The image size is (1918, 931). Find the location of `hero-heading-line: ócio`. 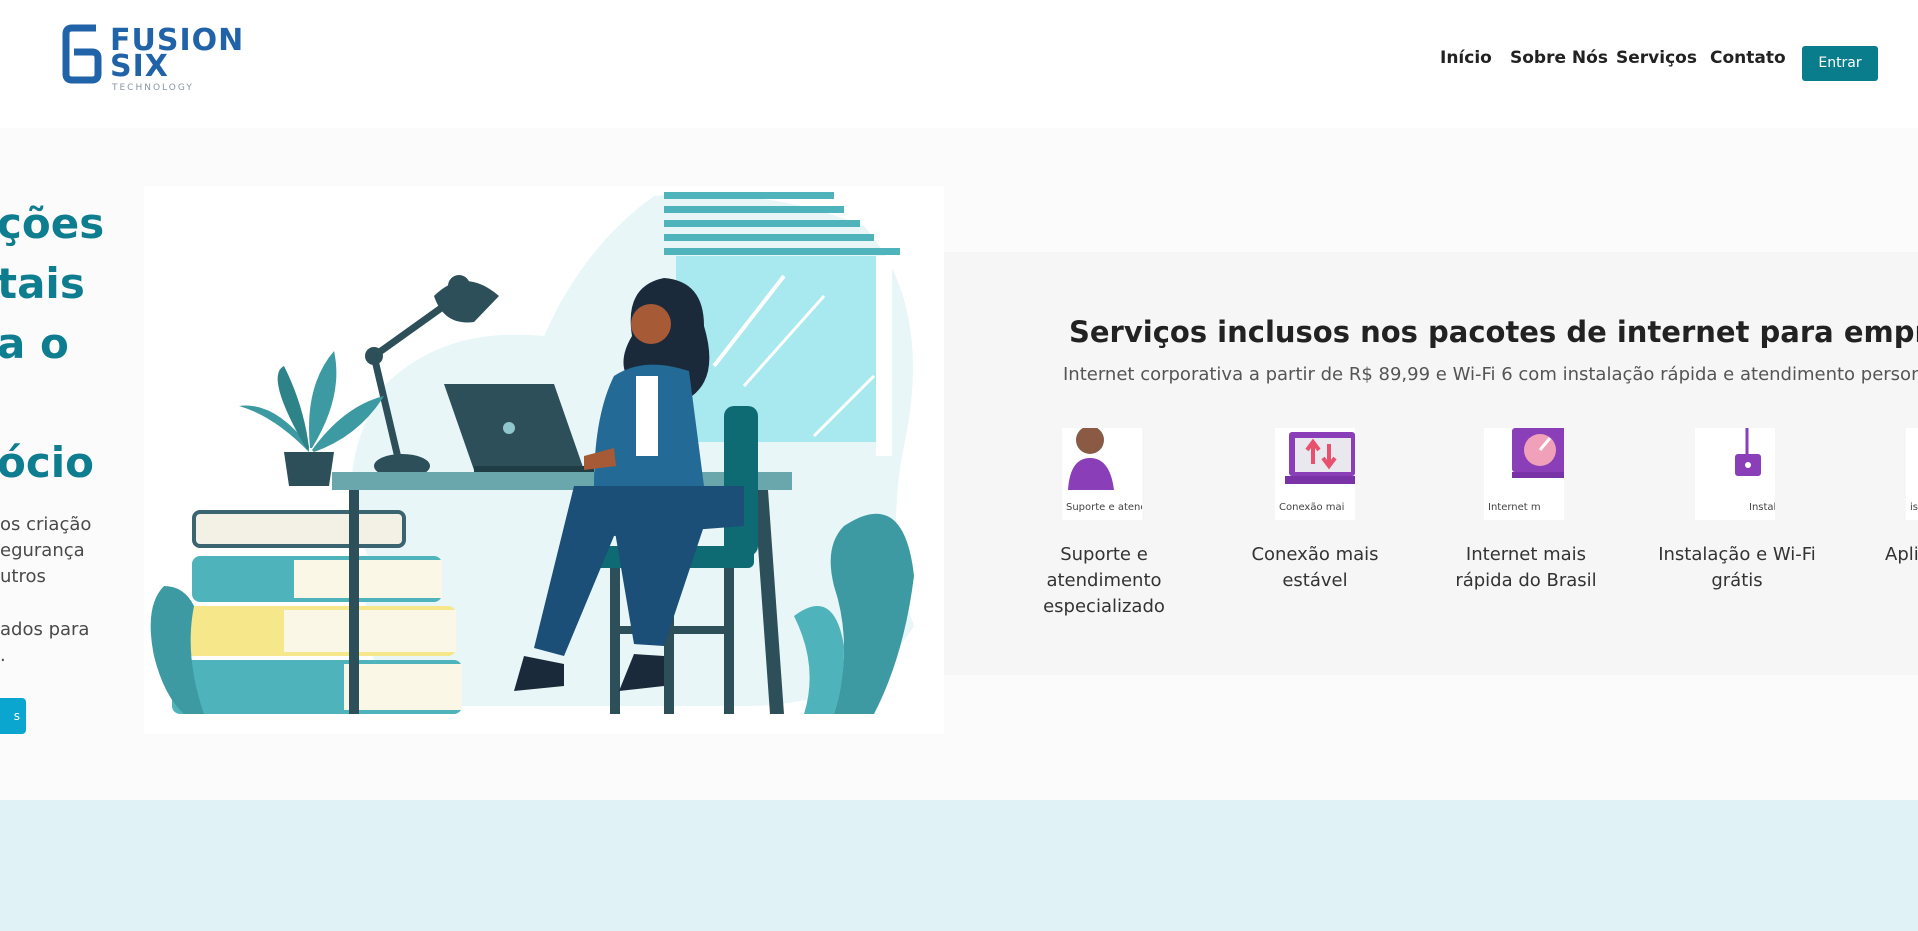

hero-heading-line: ócio is located at coordinates (47, 462).